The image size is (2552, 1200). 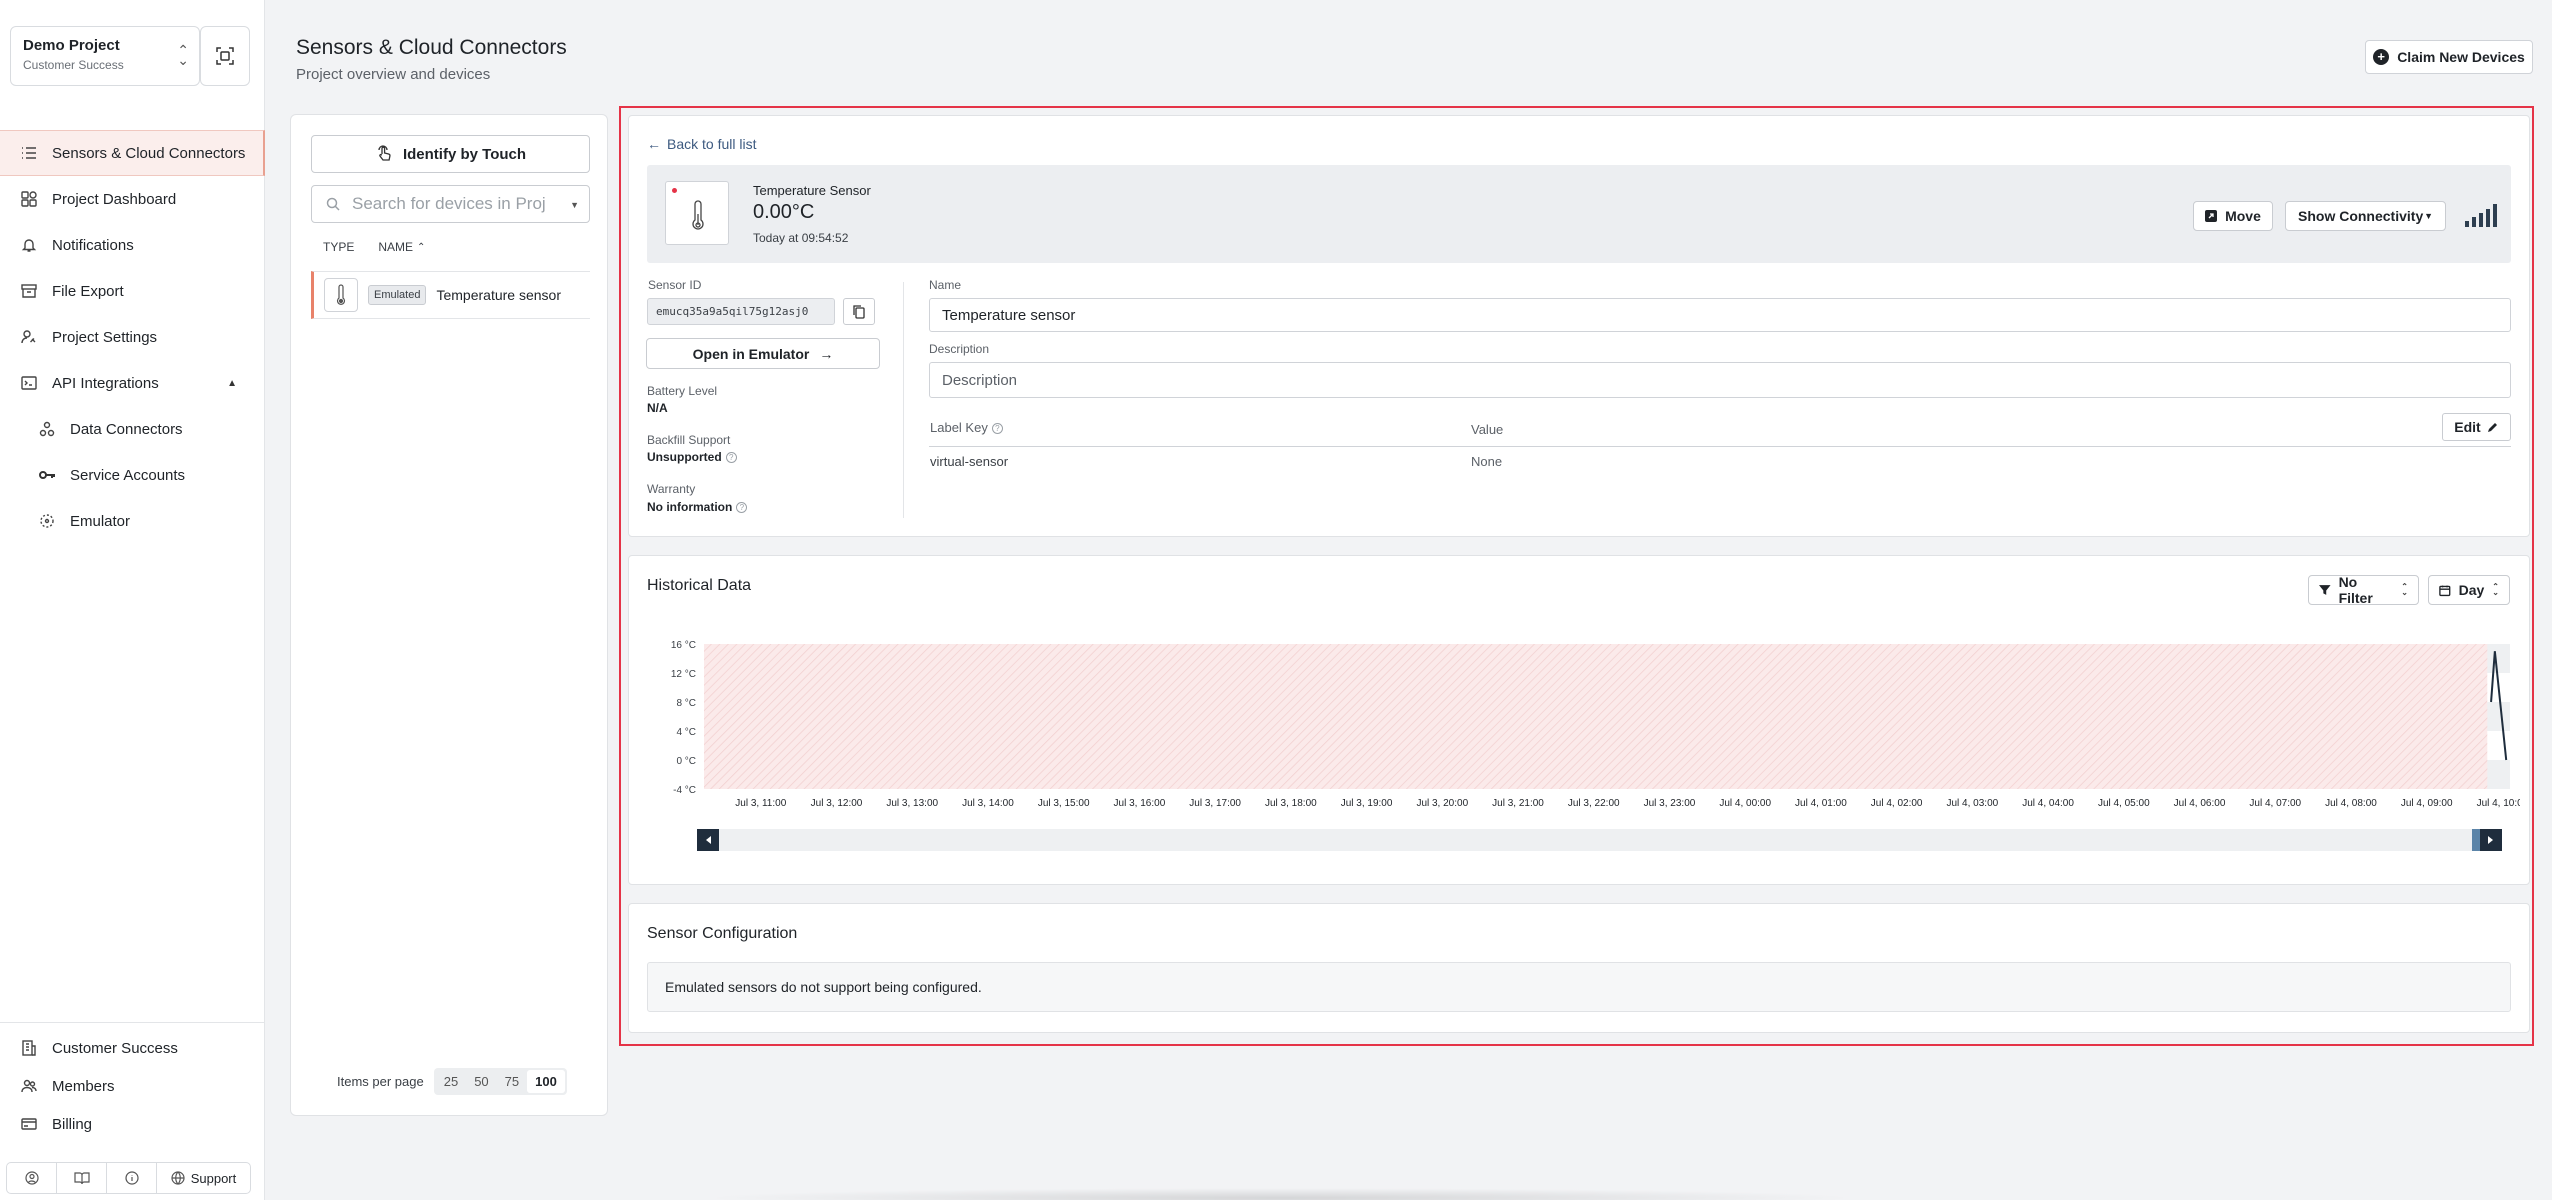 I want to click on name-input, so click(x=1720, y=315).